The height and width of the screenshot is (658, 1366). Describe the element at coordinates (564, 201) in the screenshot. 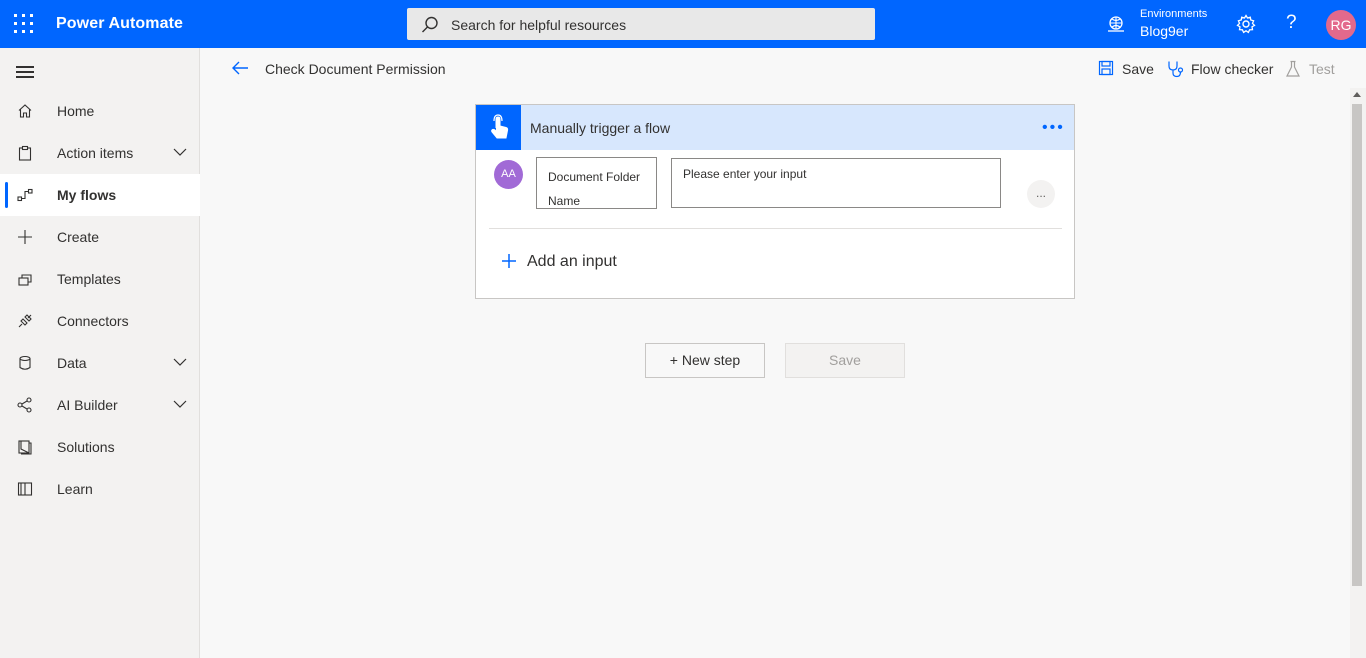

I see `input-name-line: Name` at that location.